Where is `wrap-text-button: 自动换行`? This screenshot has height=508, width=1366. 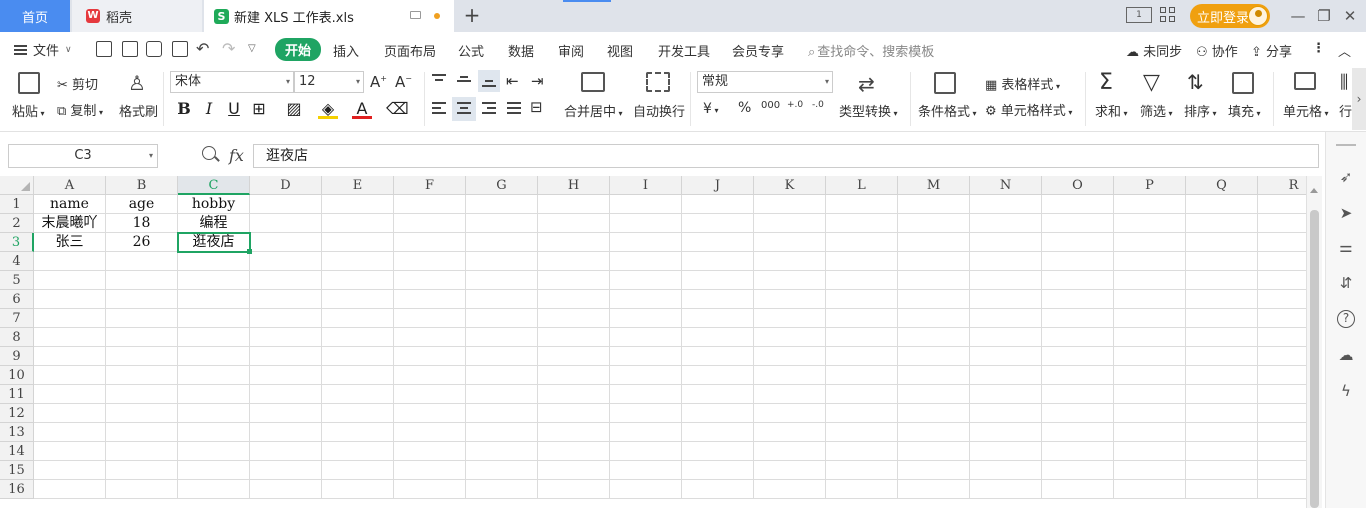 wrap-text-button: 自动换行 is located at coordinates (659, 110).